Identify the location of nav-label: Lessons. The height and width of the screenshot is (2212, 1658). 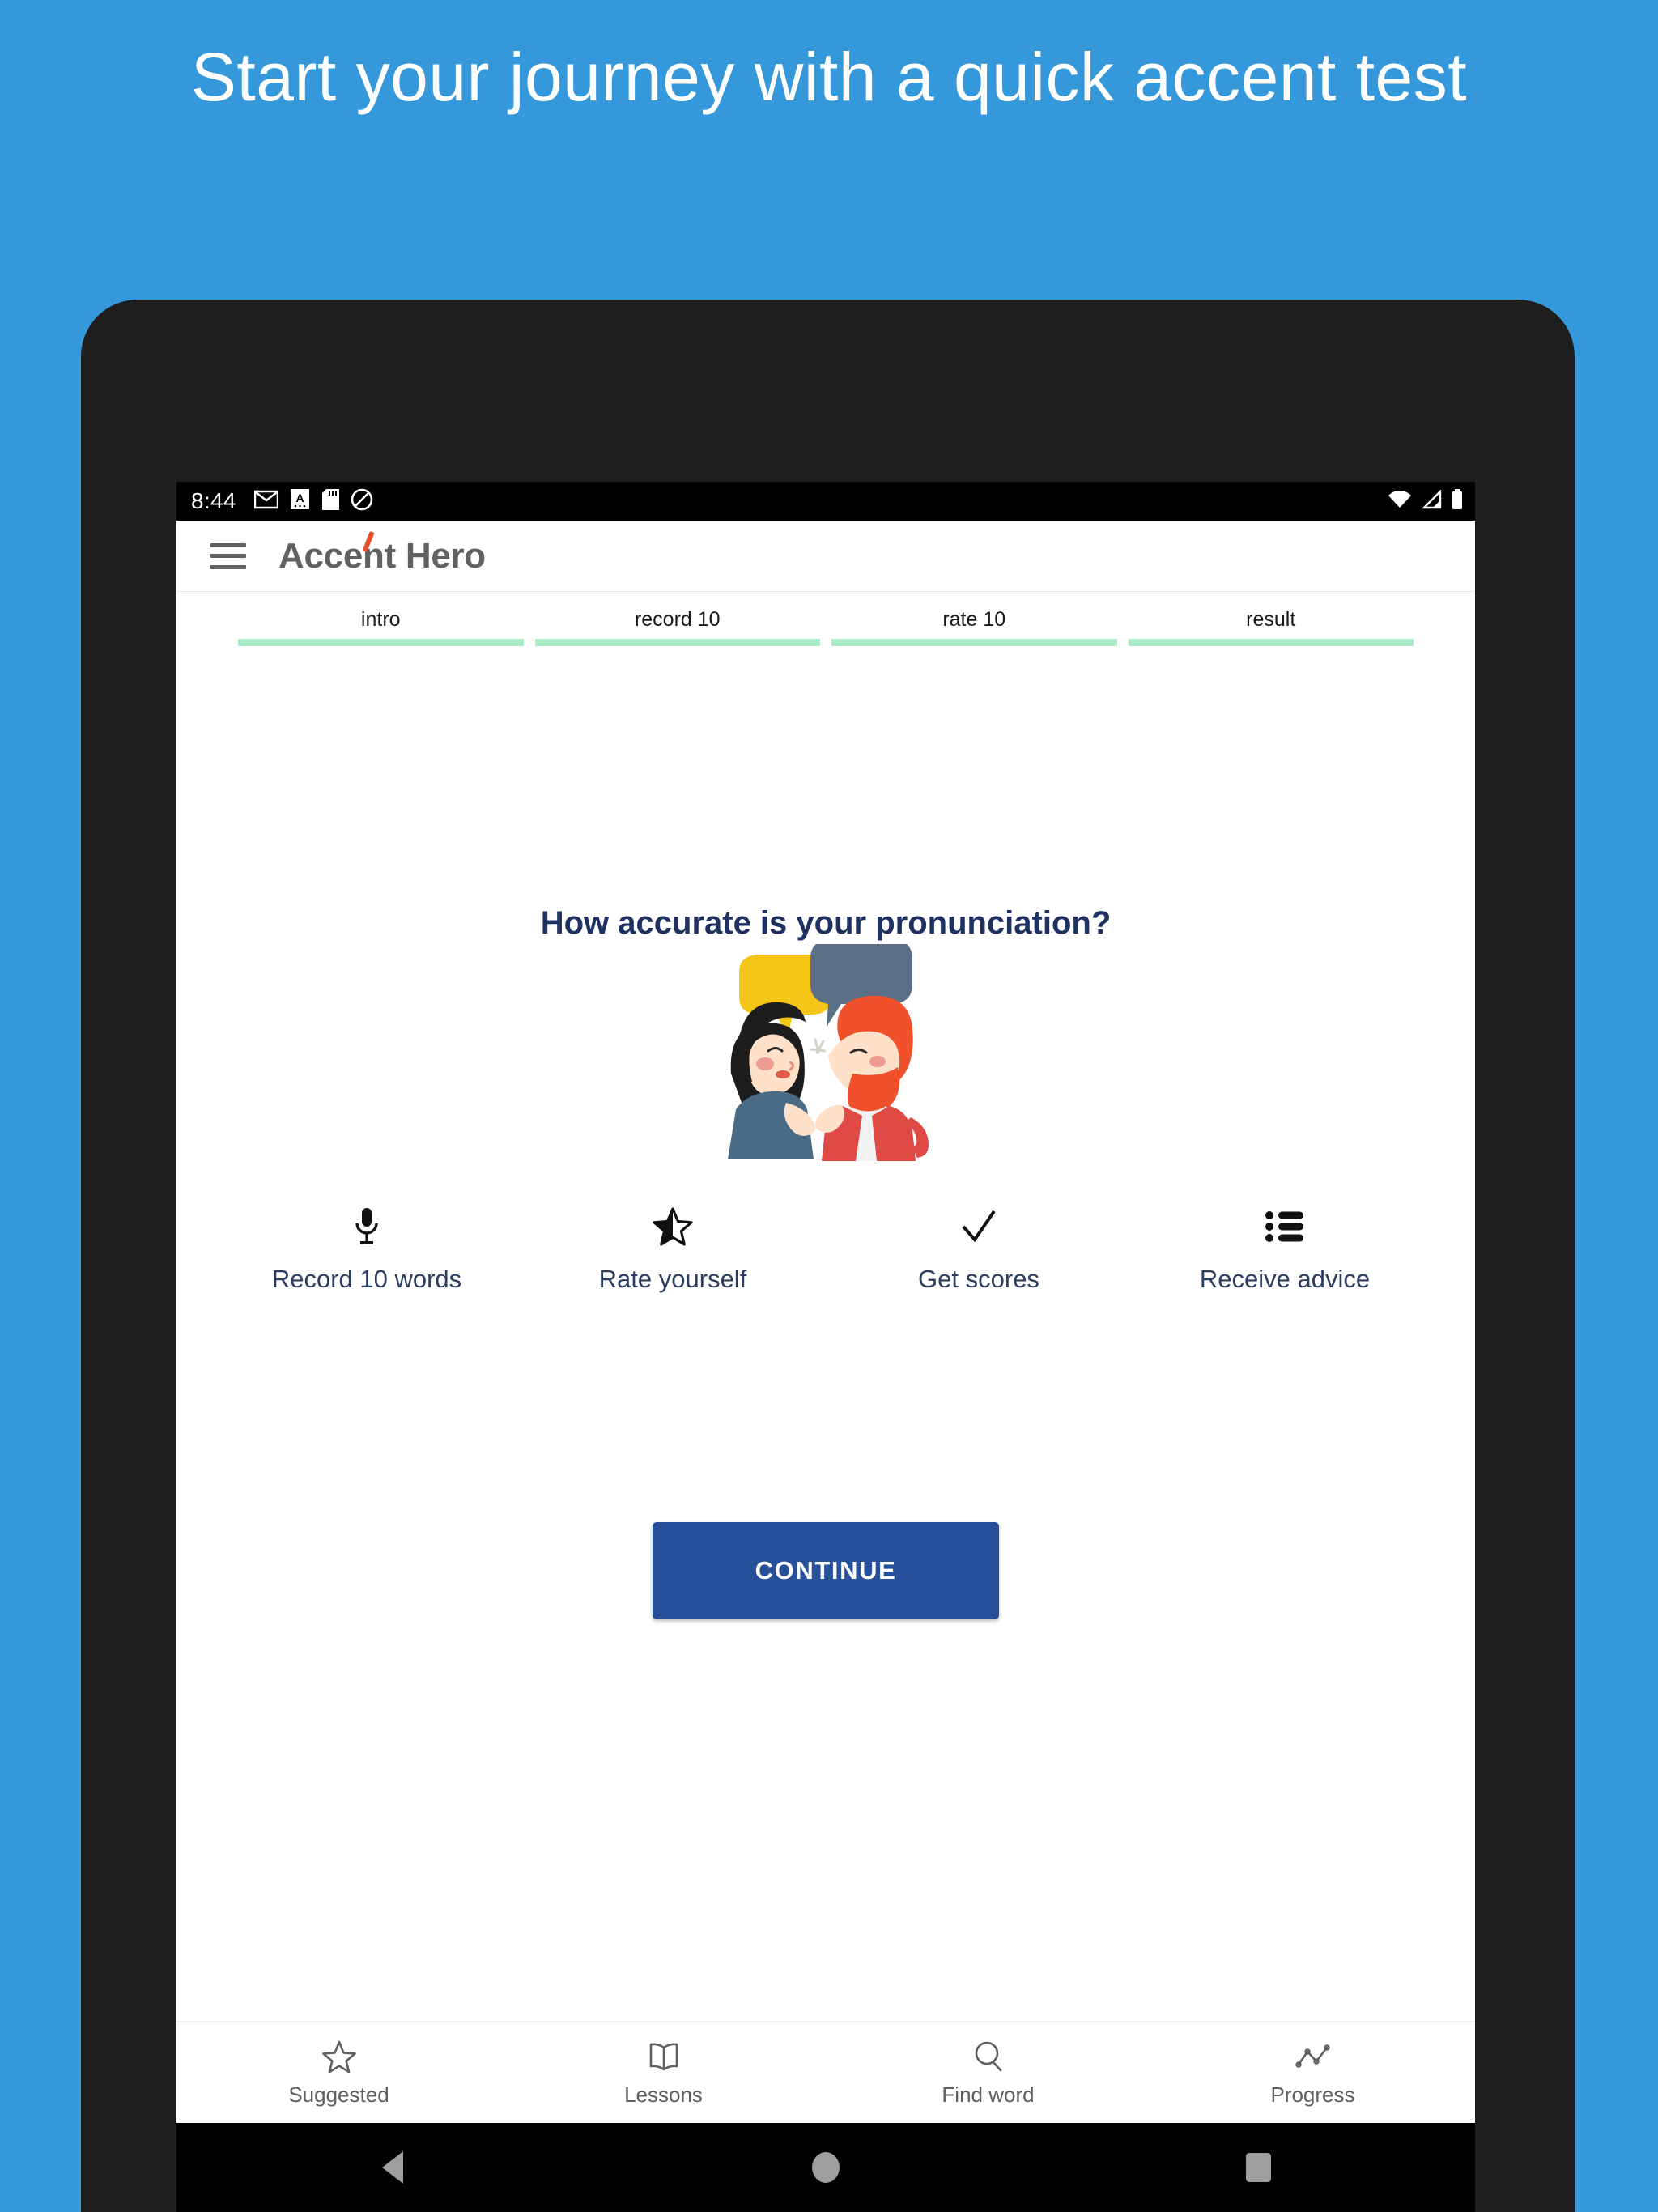
(663, 2095).